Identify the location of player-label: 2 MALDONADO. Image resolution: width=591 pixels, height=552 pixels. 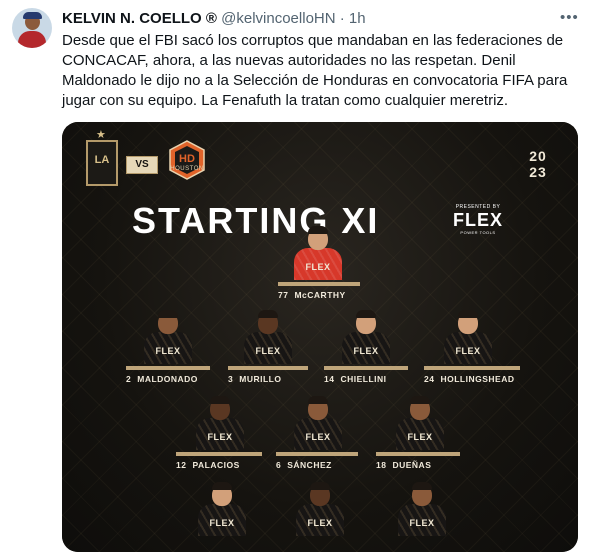
(162, 381).